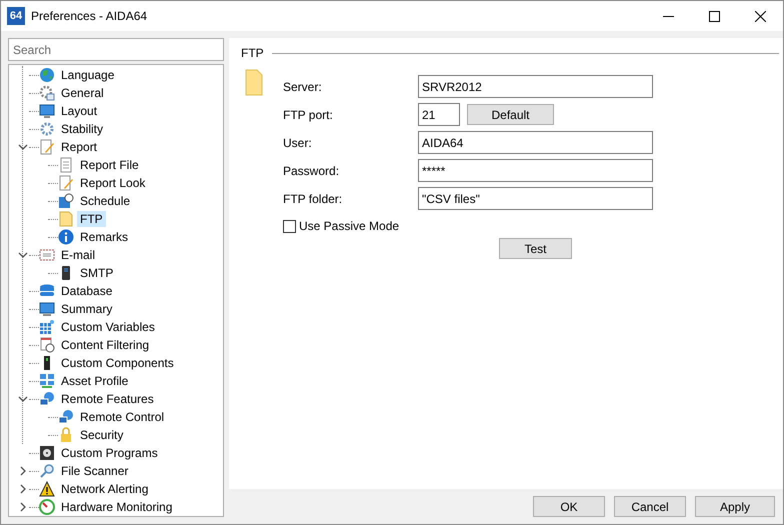 Image resolution: width=784 pixels, height=525 pixels. What do you see at coordinates (117, 363) in the screenshot?
I see `tree-item: Custom Components` at bounding box center [117, 363].